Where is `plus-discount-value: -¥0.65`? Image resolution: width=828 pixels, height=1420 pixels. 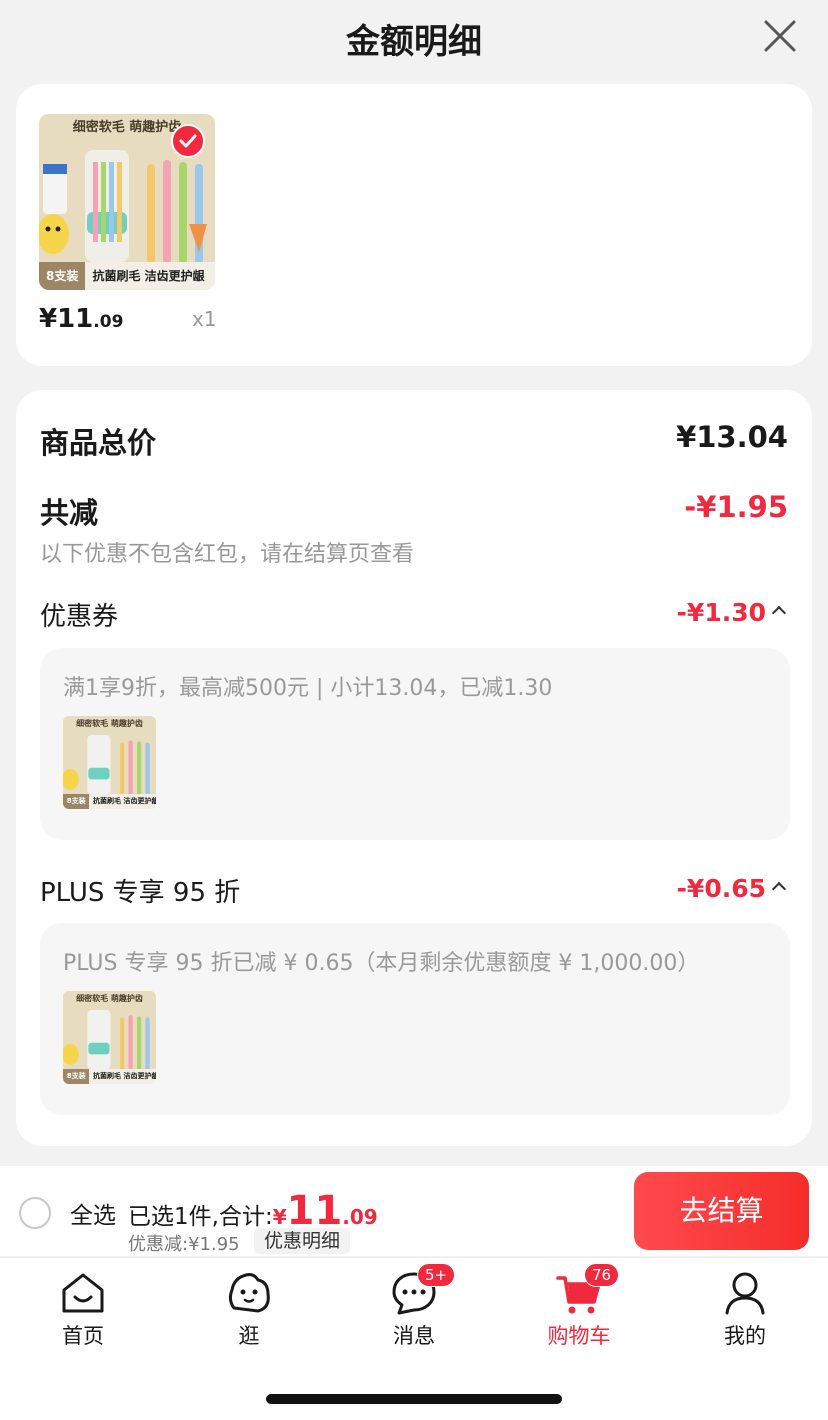
plus-discount-value: -¥0.65 is located at coordinates (721, 888).